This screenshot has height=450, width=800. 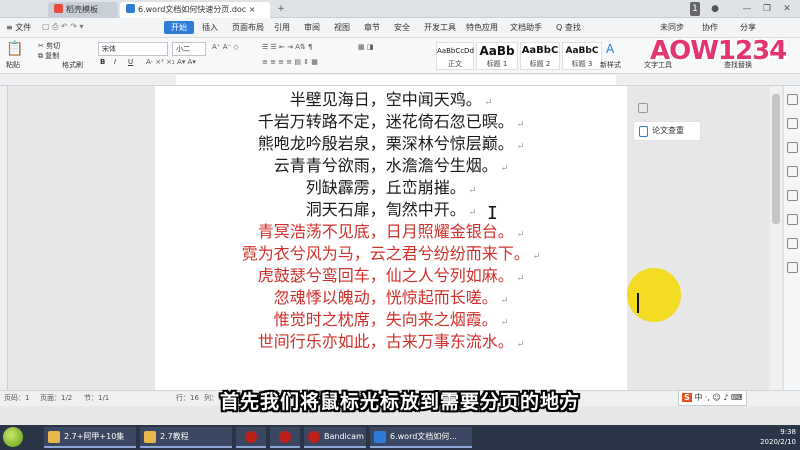 I want to click on style-sample: AaBbCcDd, so click(x=455, y=51).